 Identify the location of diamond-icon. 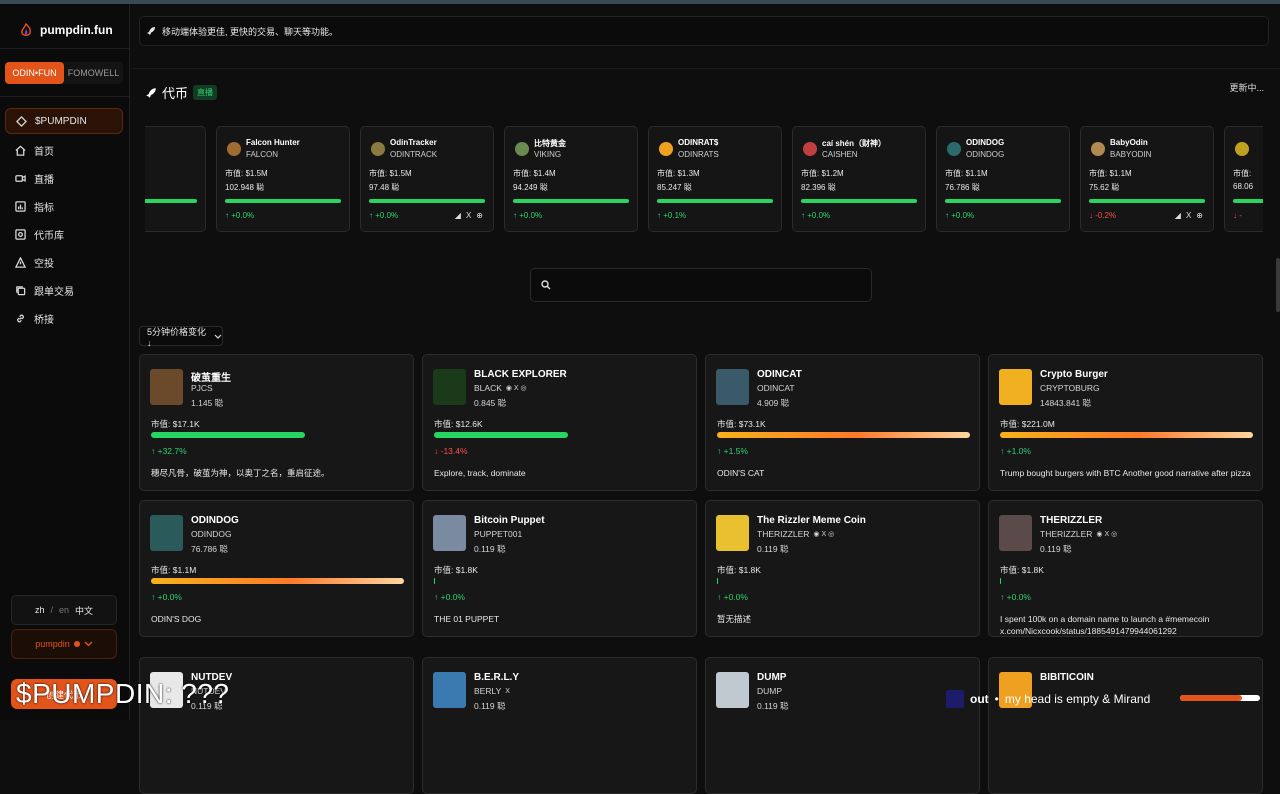
(21, 121).